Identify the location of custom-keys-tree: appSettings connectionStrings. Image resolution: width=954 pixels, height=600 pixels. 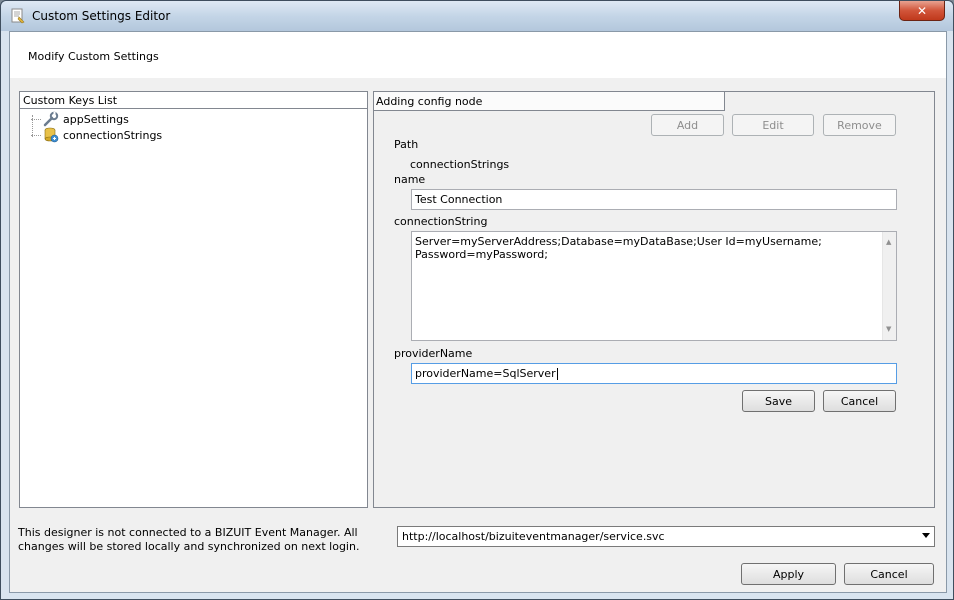
(193, 126).